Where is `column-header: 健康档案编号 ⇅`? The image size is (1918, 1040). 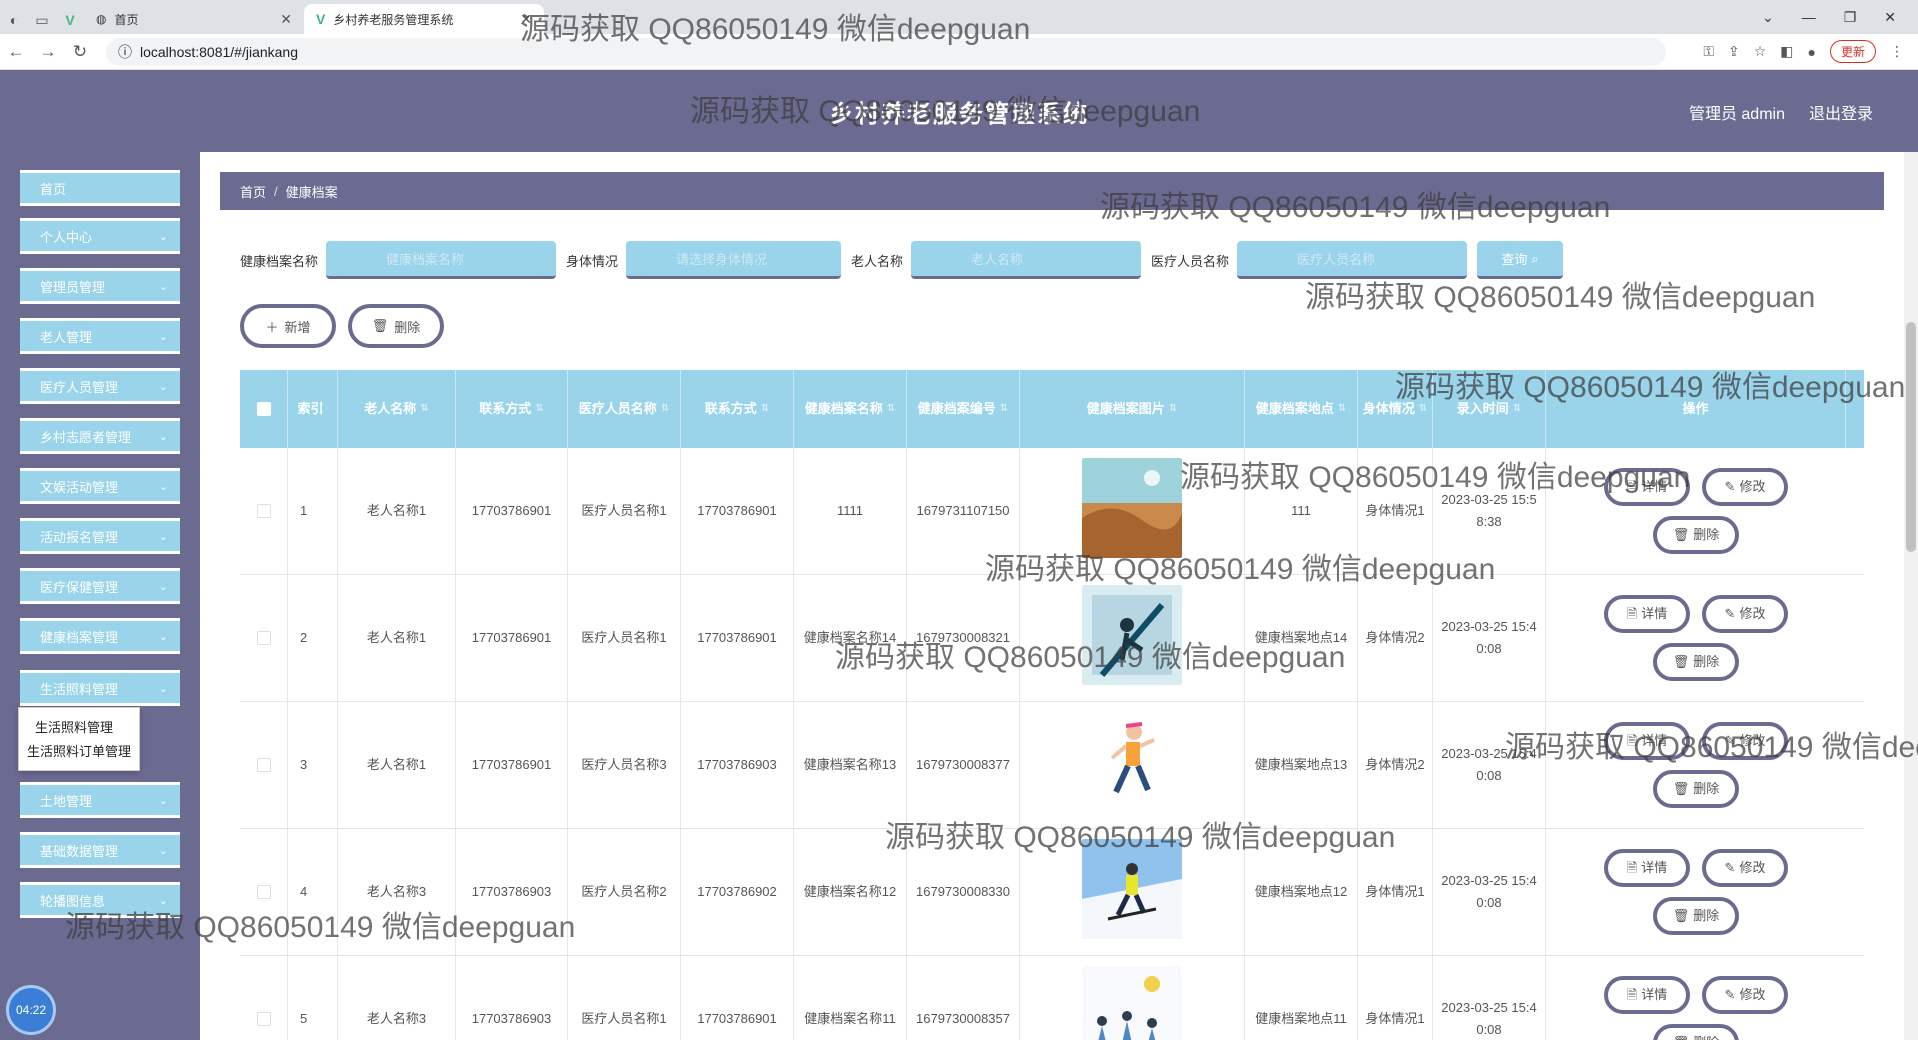
column-header: 健康档案编号 ⇅ is located at coordinates (963, 409).